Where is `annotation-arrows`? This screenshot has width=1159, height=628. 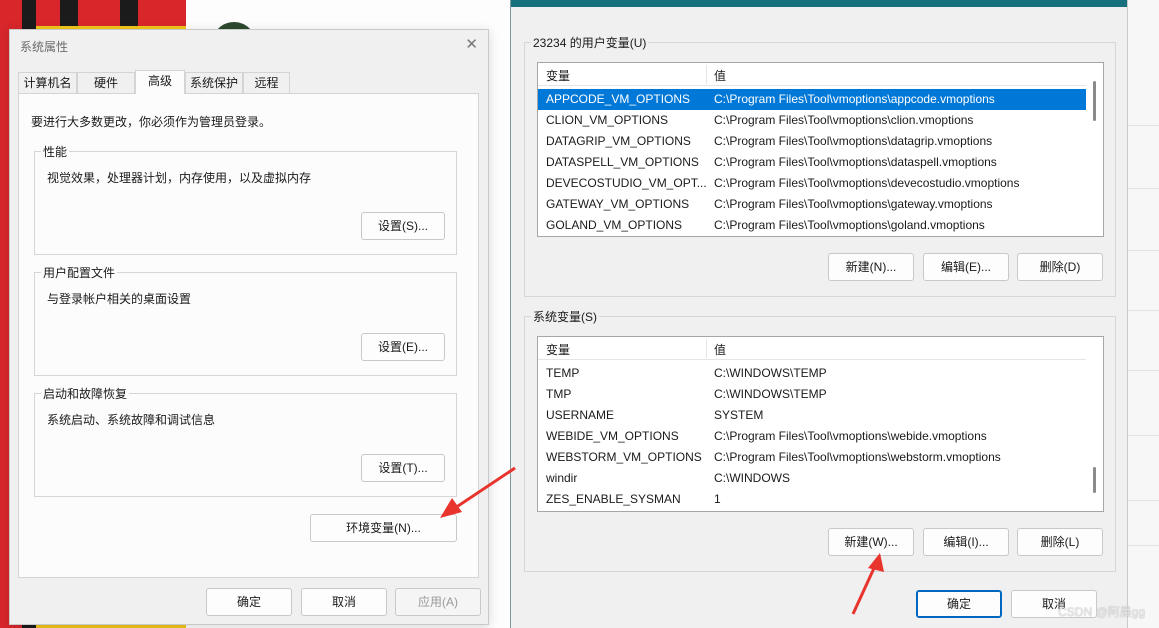
annotation-arrows is located at coordinates (662, 540).